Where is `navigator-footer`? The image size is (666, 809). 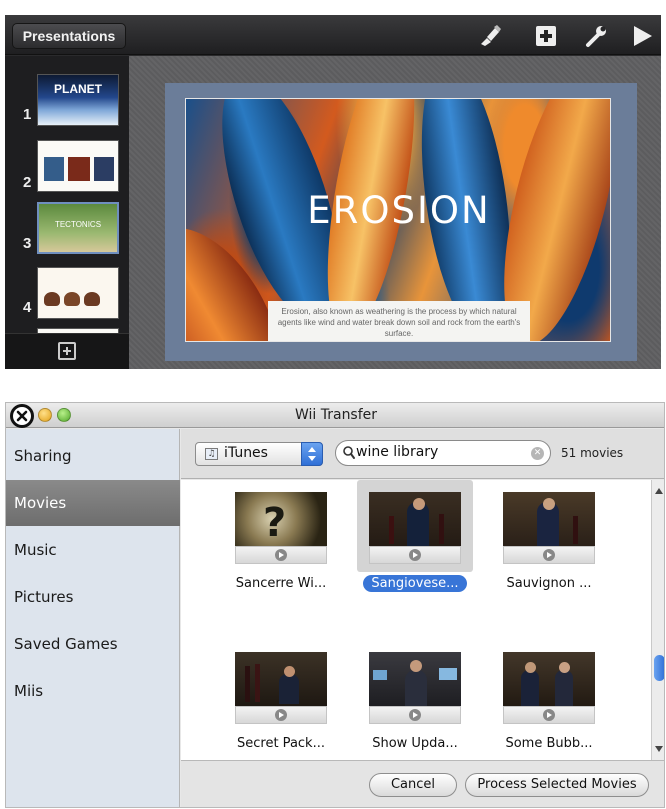
navigator-footer is located at coordinates (67, 351).